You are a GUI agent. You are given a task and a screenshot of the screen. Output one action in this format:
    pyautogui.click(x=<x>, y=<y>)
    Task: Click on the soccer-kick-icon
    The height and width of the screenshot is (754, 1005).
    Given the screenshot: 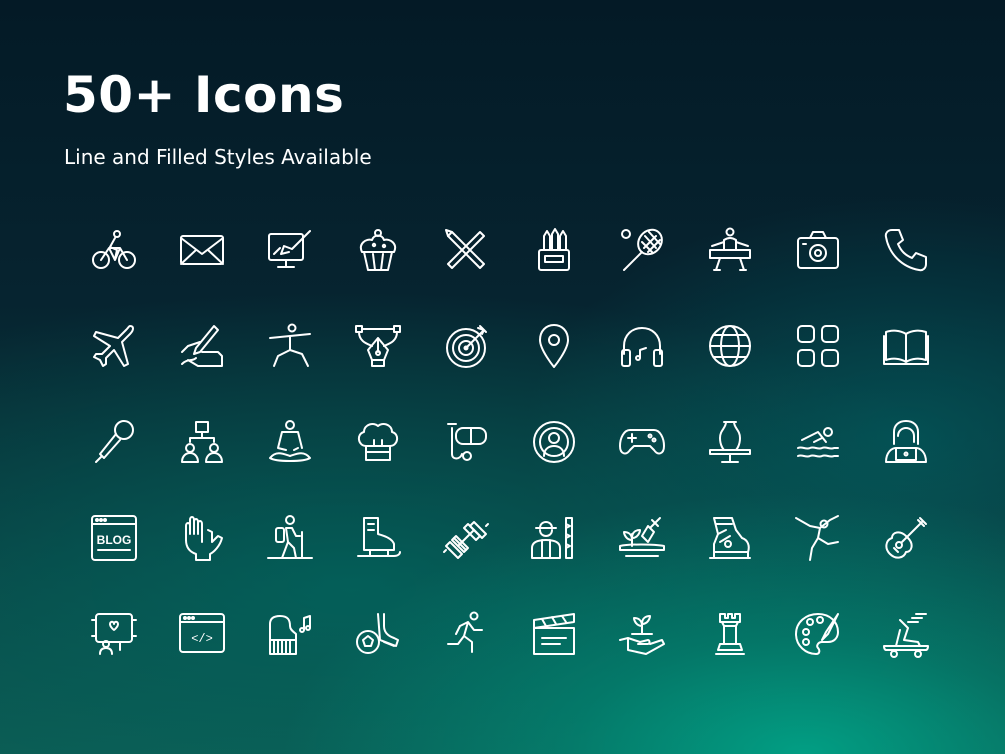 What is the action you would take?
    pyautogui.click(x=377, y=633)
    